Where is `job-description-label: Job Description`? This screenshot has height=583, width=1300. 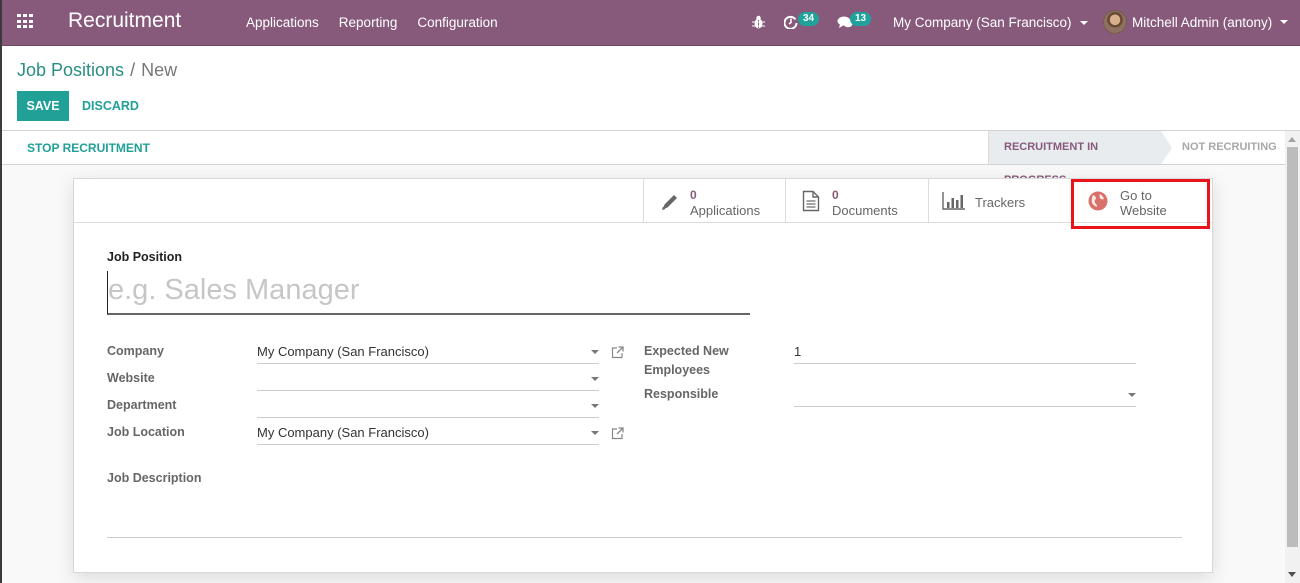 job-description-label: Job Description is located at coordinates (154, 478).